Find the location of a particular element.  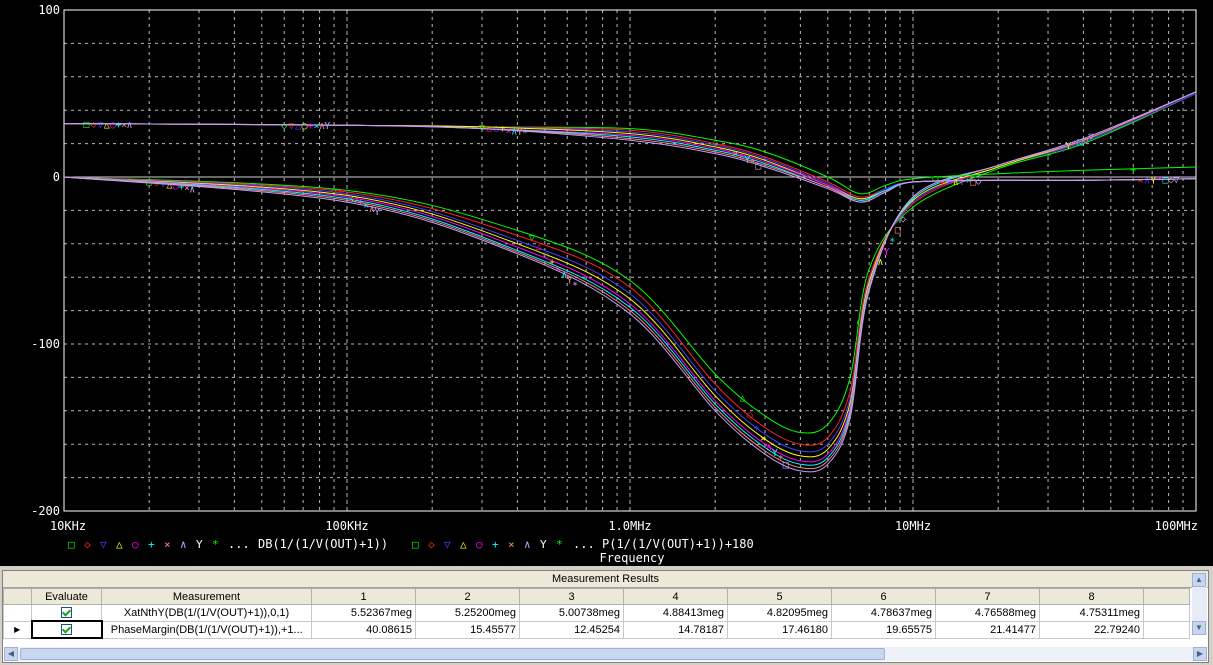

evaluate-header: Evaluate is located at coordinates (66, 596).